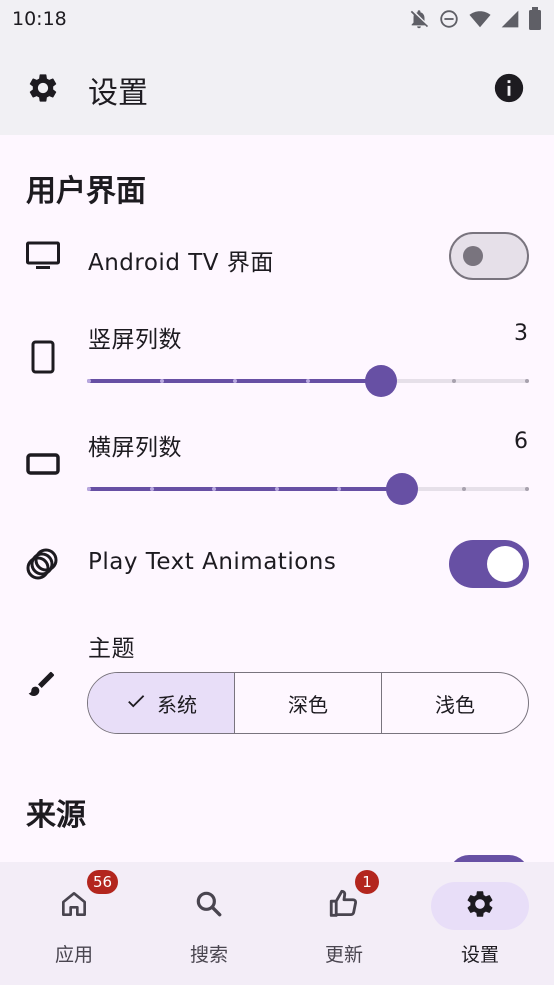 Image resolution: width=554 pixels, height=985 pixels. Describe the element at coordinates (419, 19) in the screenshot. I see `notifications-off-icon` at that location.